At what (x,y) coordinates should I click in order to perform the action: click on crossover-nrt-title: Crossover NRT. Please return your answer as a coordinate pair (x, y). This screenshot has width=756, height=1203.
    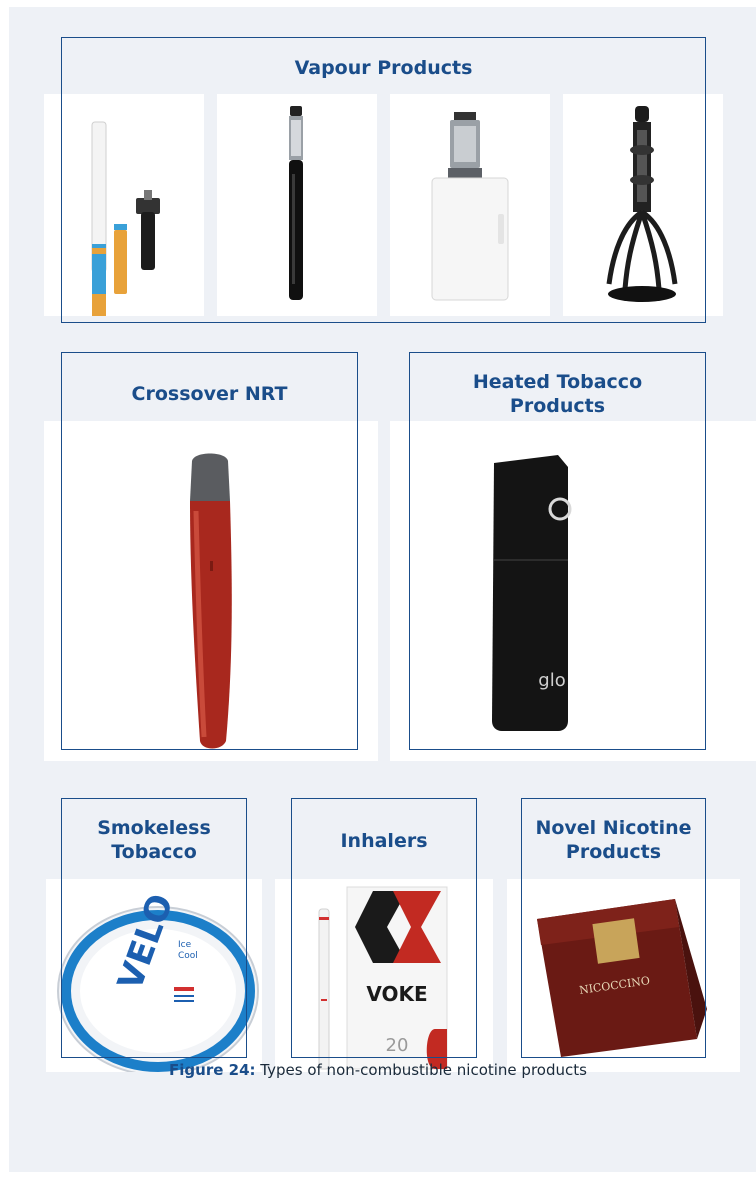
    Looking at the image, I should click on (209, 394).